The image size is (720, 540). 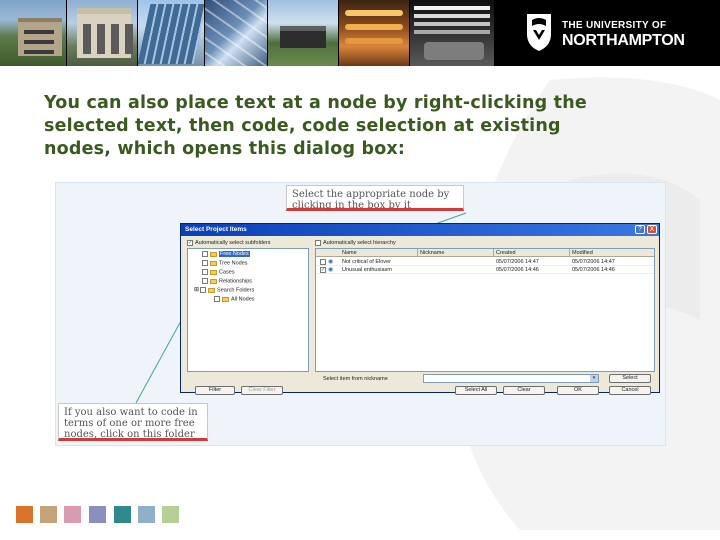 I want to click on tree-item-cases: Cases, so click(x=218, y=272).